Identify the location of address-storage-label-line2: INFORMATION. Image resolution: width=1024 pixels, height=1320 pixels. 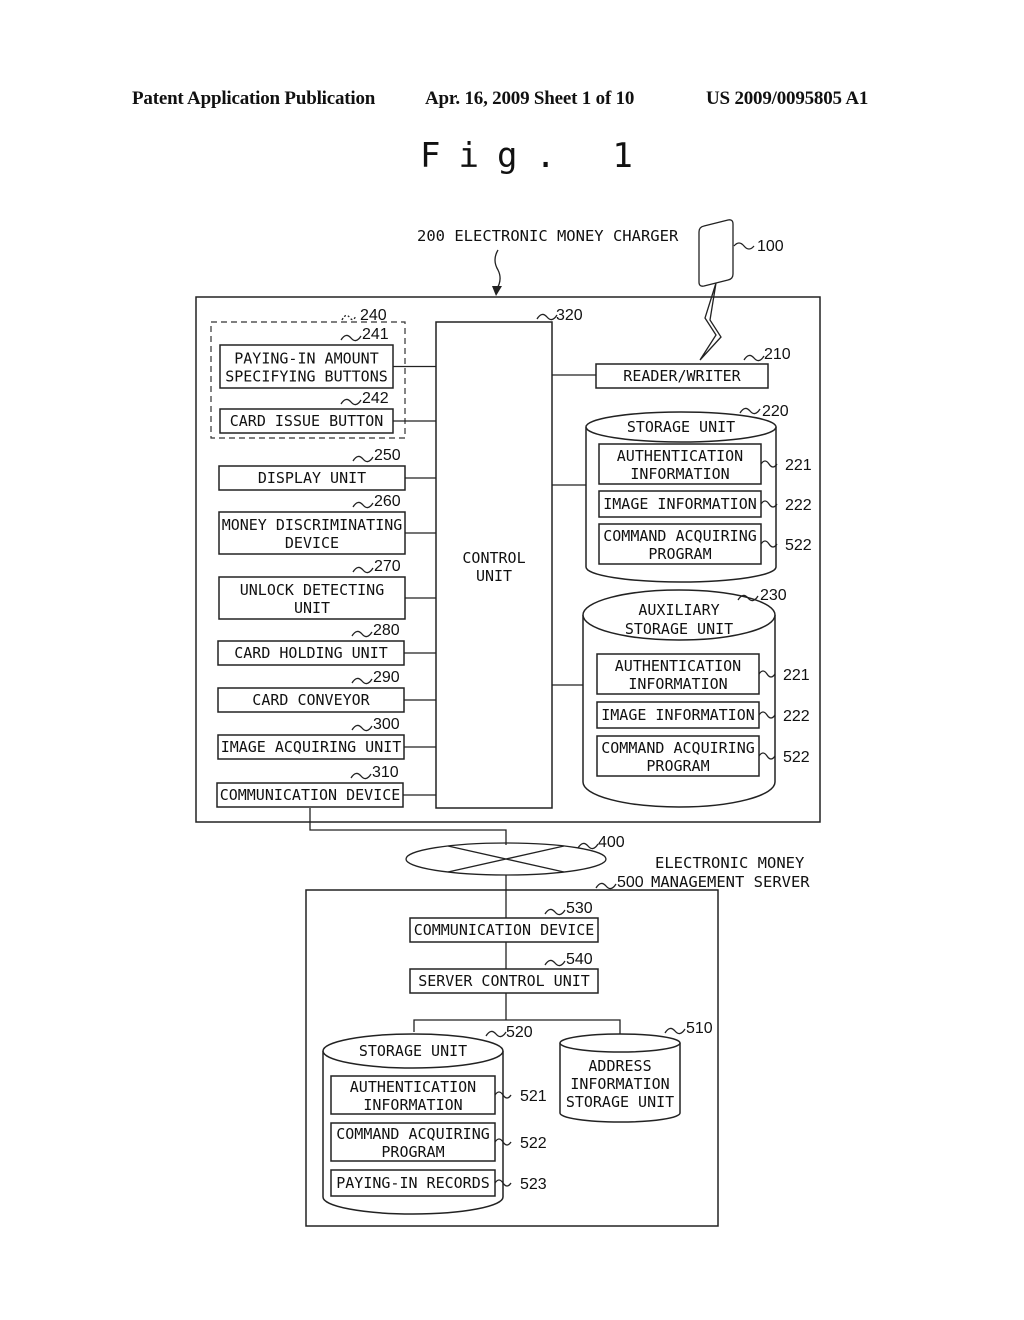
(619, 1084).